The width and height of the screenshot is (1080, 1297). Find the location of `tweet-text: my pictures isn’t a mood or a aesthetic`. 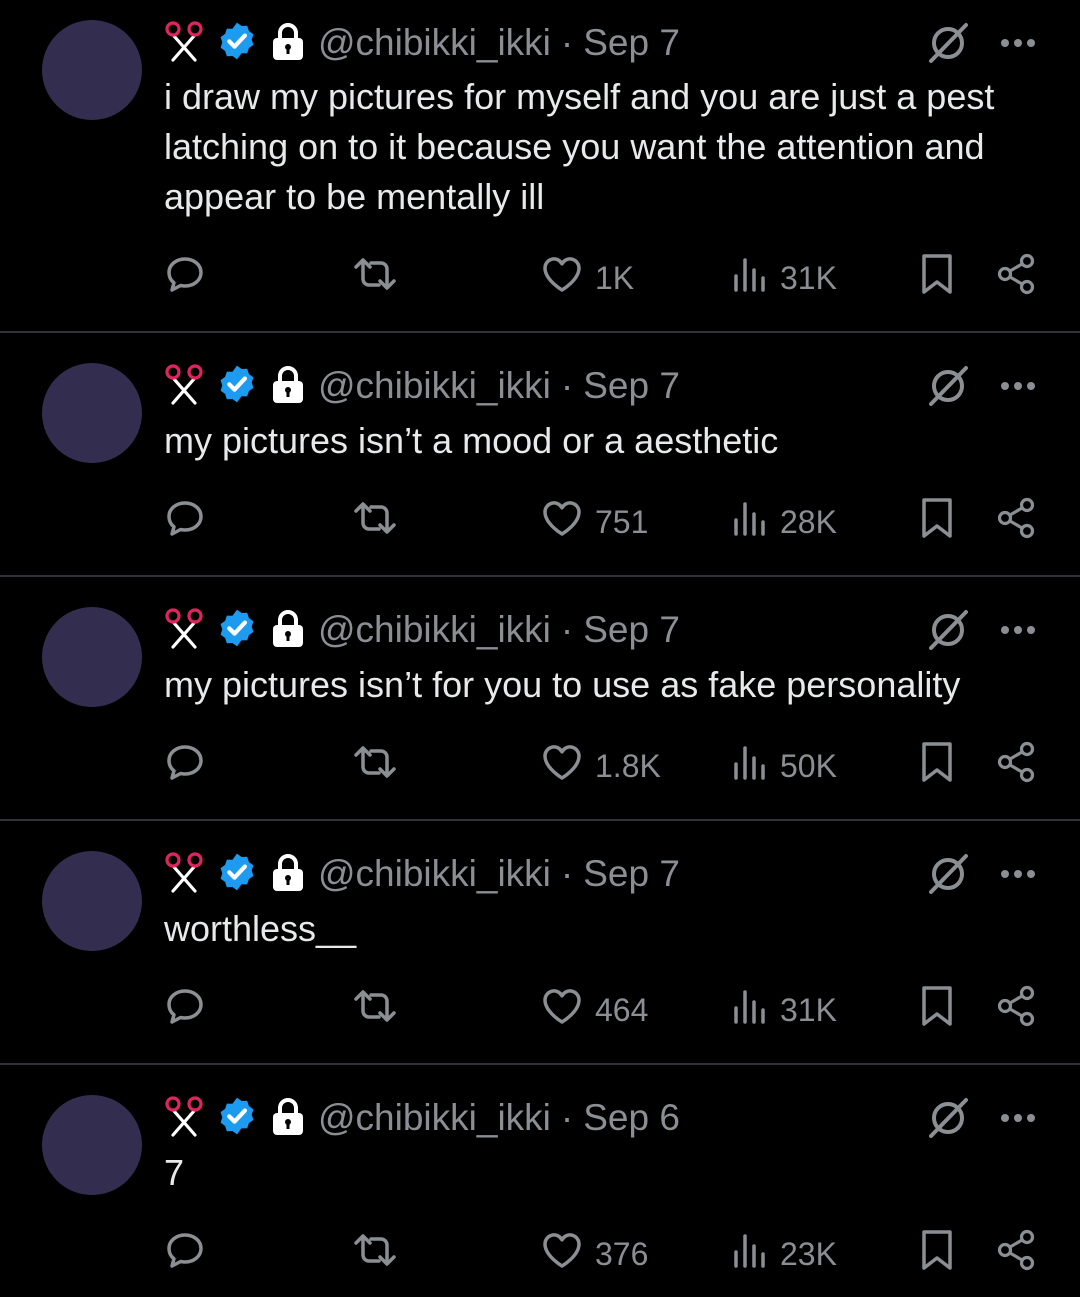

tweet-text: my pictures isn’t a mood or a aesthetic is located at coordinates (471, 440).